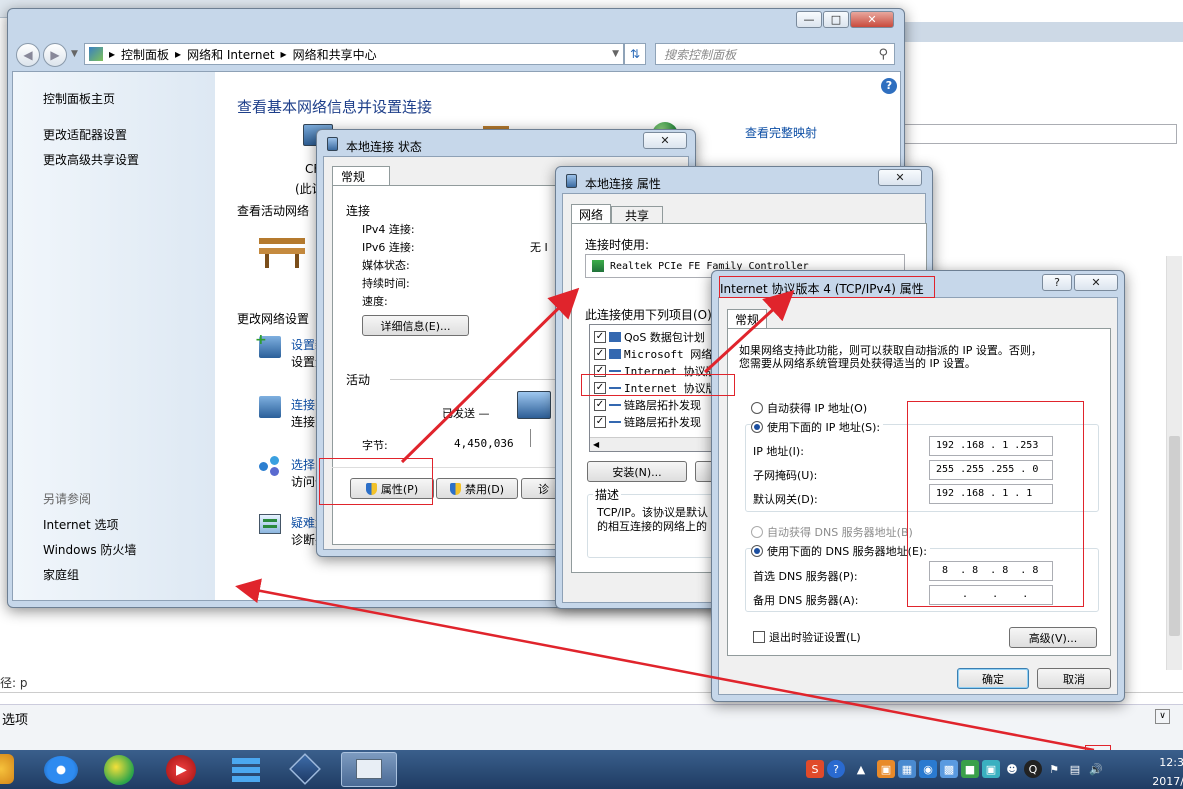  I want to click on tray-app-user-icon: ☻, so click(1012, 769).